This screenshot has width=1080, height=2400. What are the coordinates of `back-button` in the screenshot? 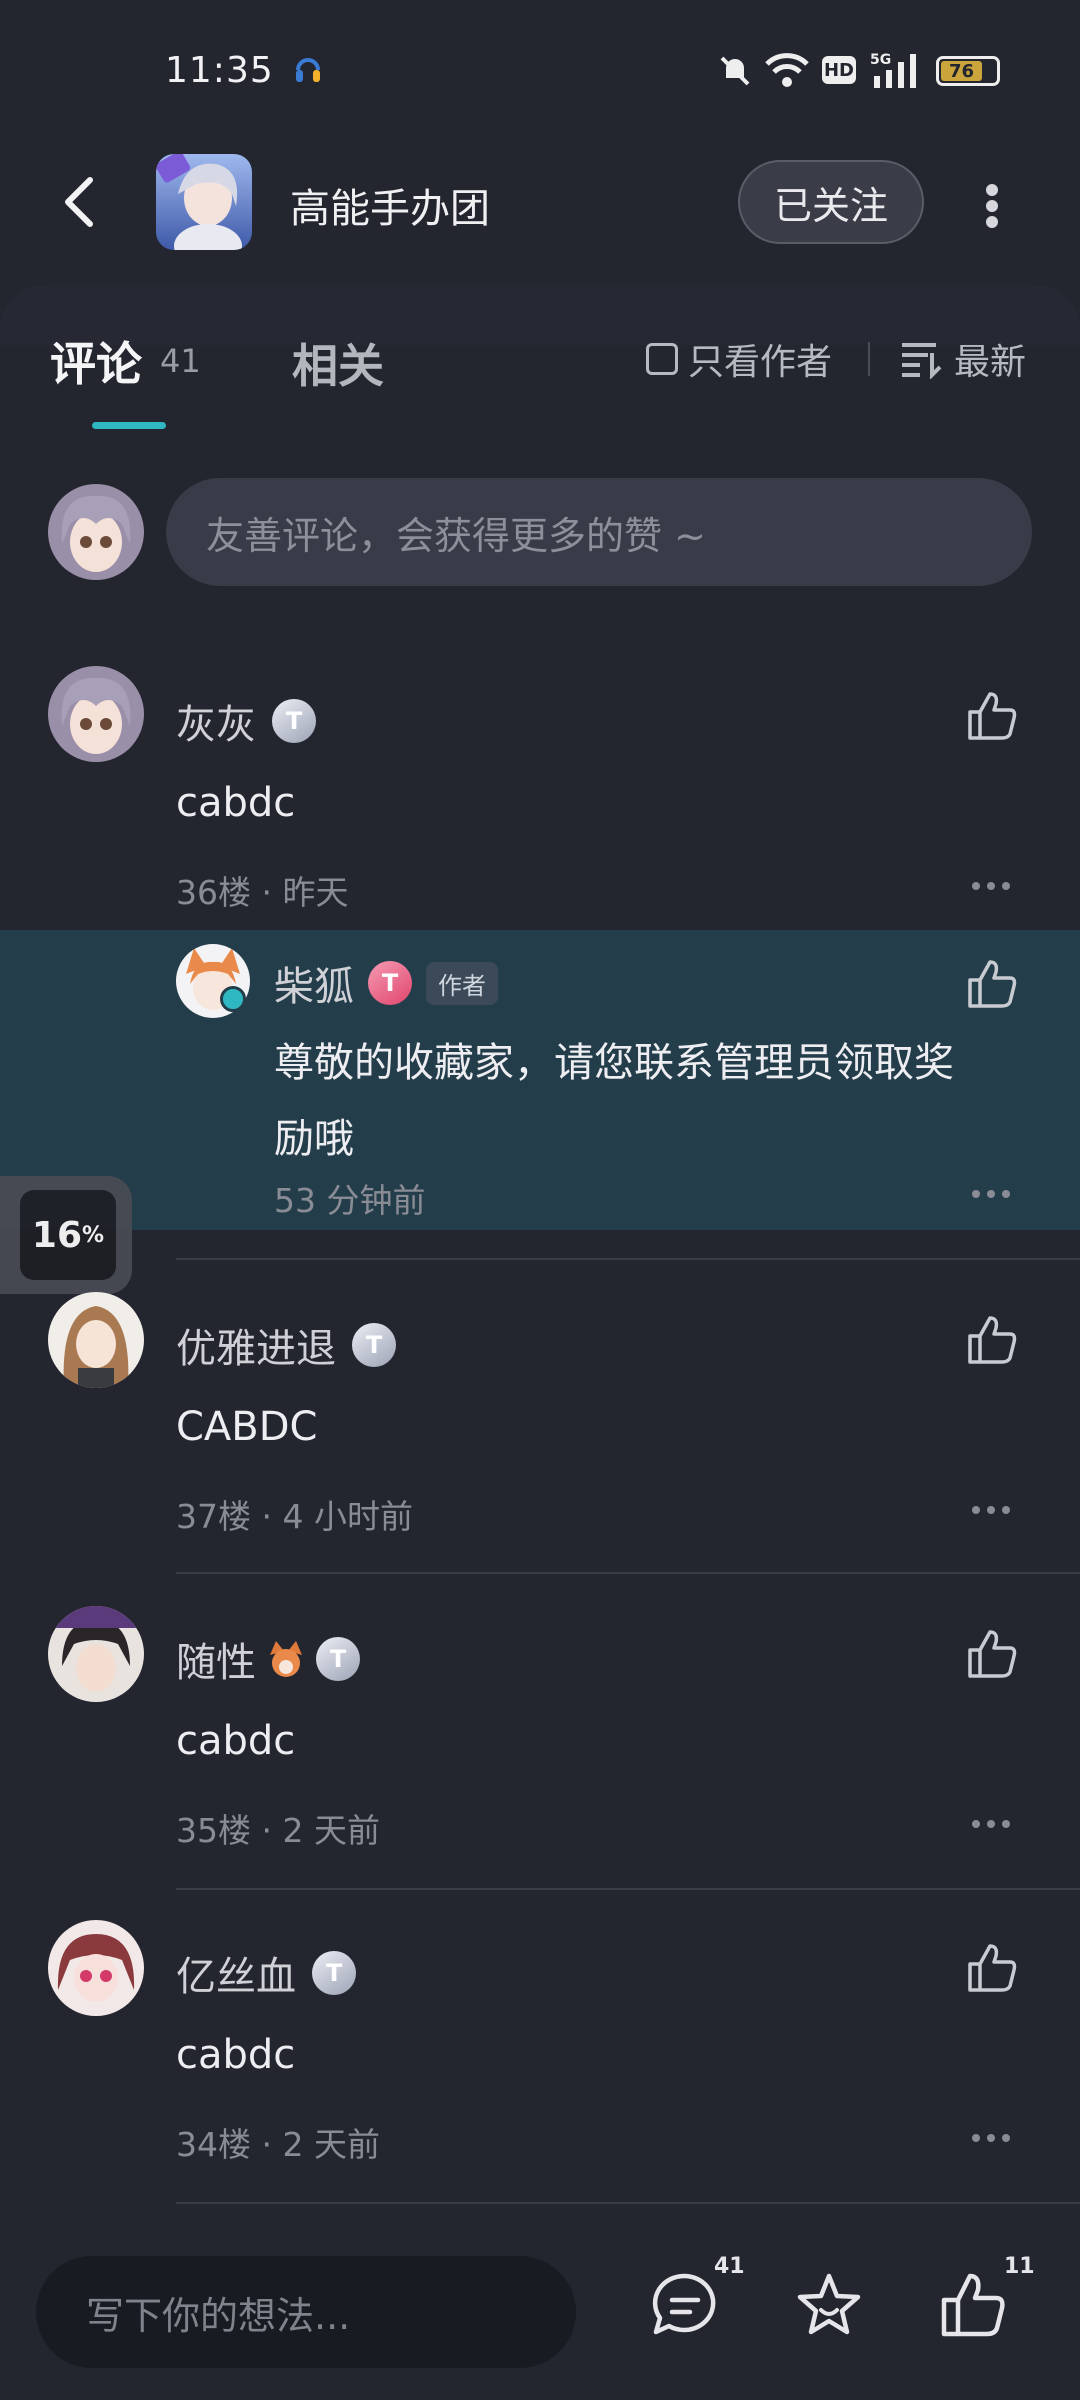 It's located at (80, 202).